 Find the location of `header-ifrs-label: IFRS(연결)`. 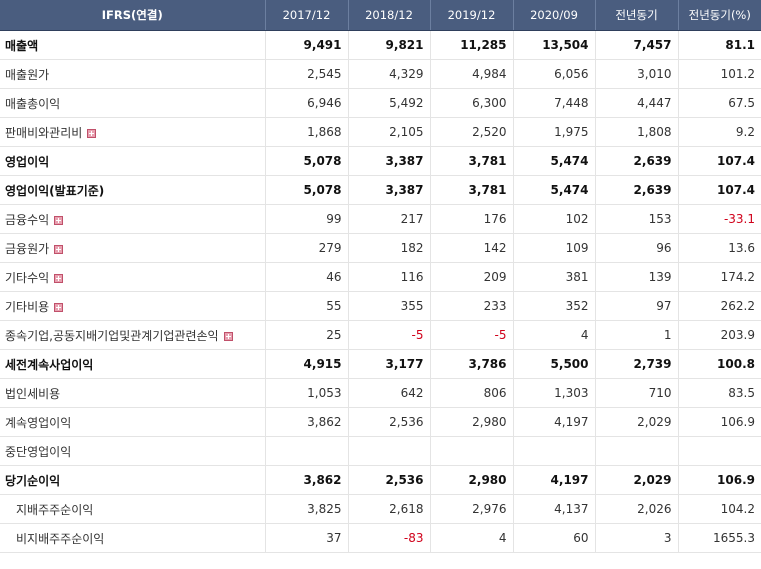

header-ifrs-label: IFRS(연결) is located at coordinates (133, 15).